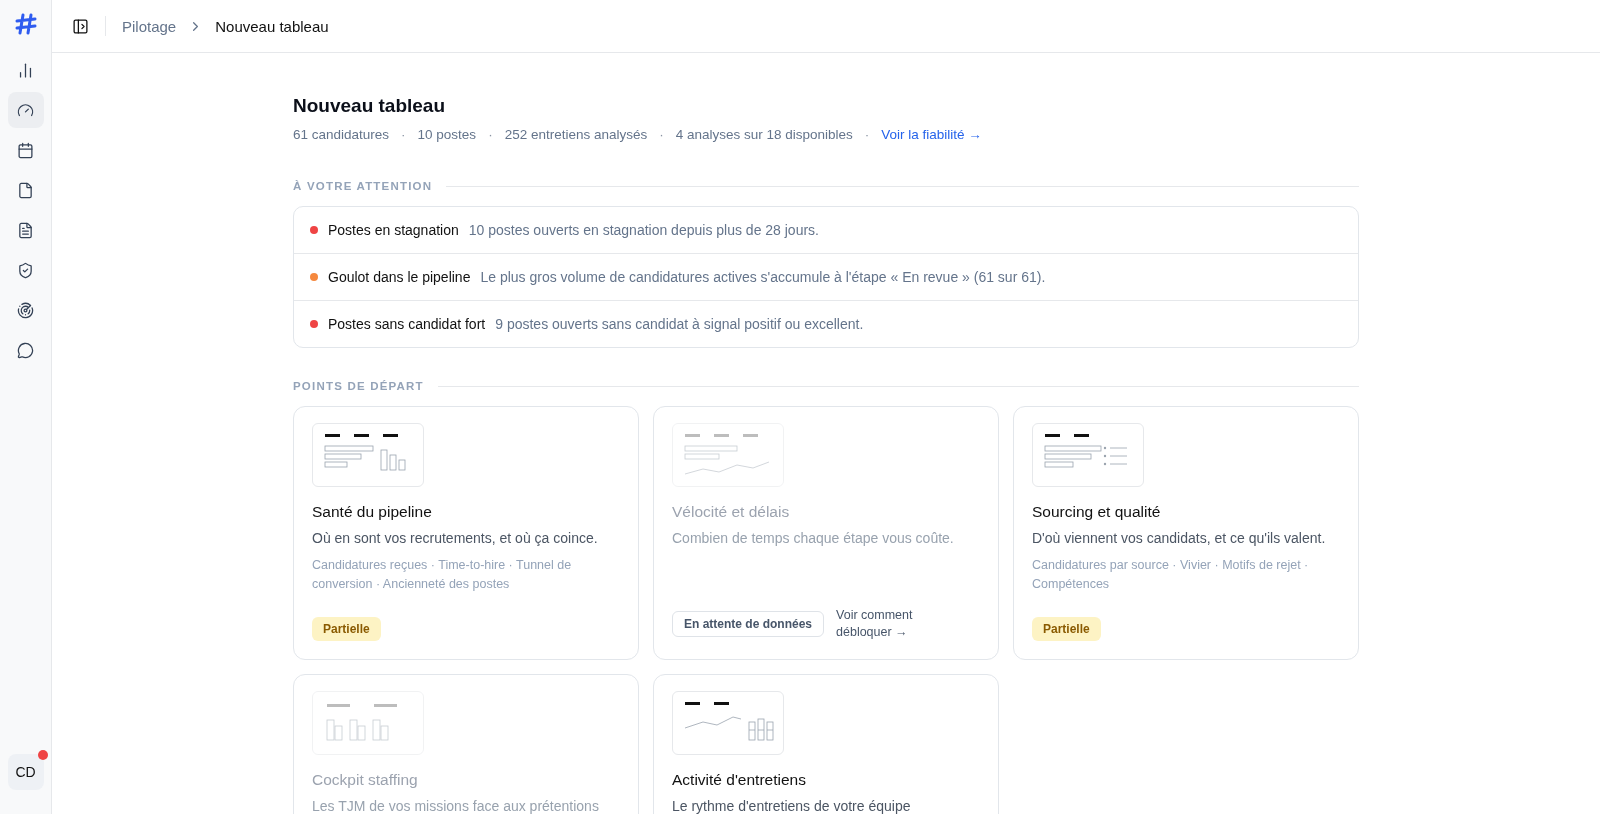 This screenshot has height=814, width=1600. I want to click on file-icon, so click(25, 190).